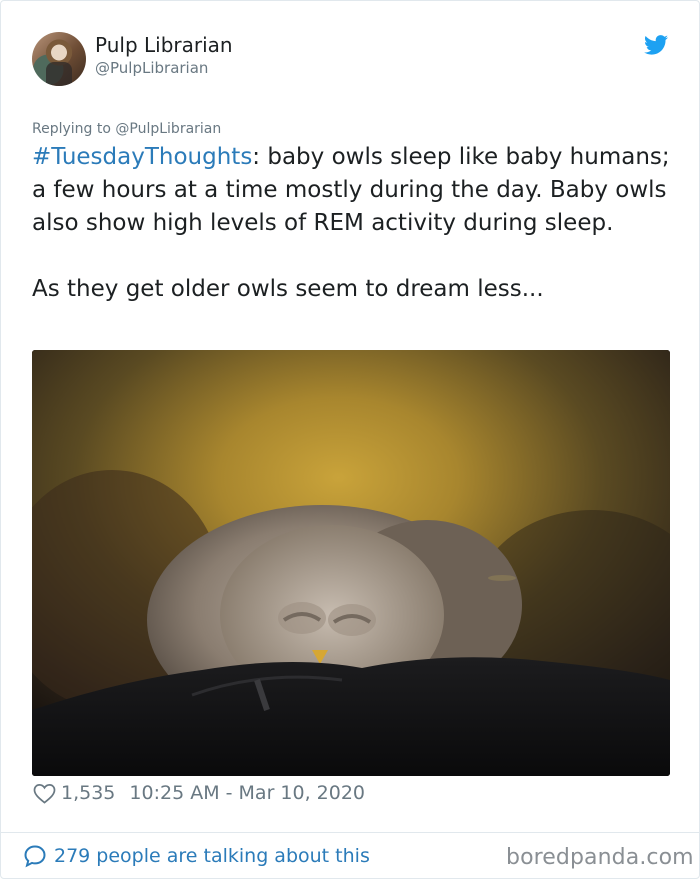 This screenshot has height=879, width=700. I want to click on replying-handle-link: @PulpLibrarian, so click(168, 129).